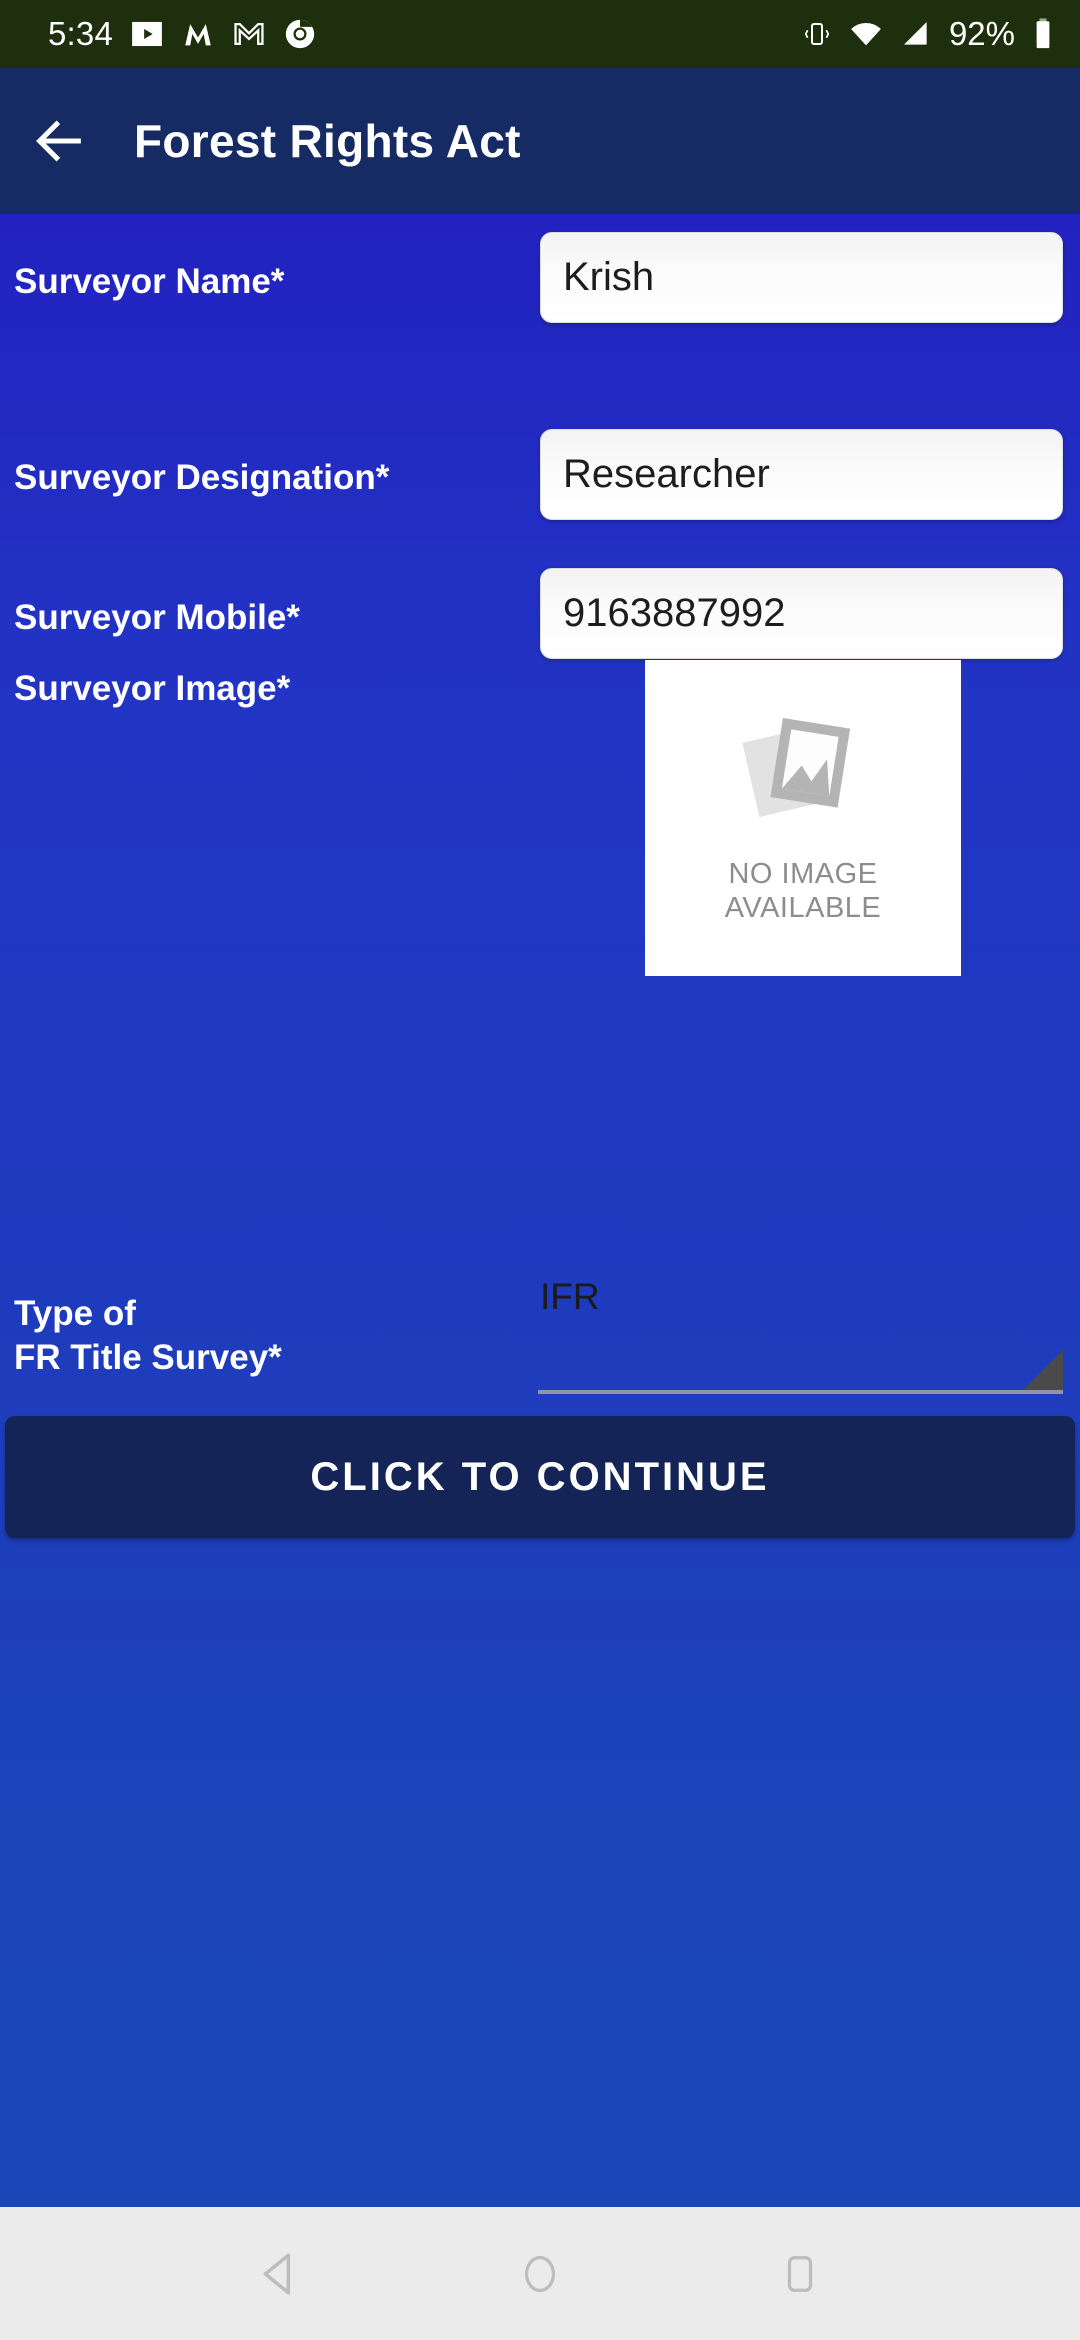 The image size is (1080, 2340). What do you see at coordinates (157, 617) in the screenshot?
I see `label-surveyor-mobile: Surveyor Mobile*` at bounding box center [157, 617].